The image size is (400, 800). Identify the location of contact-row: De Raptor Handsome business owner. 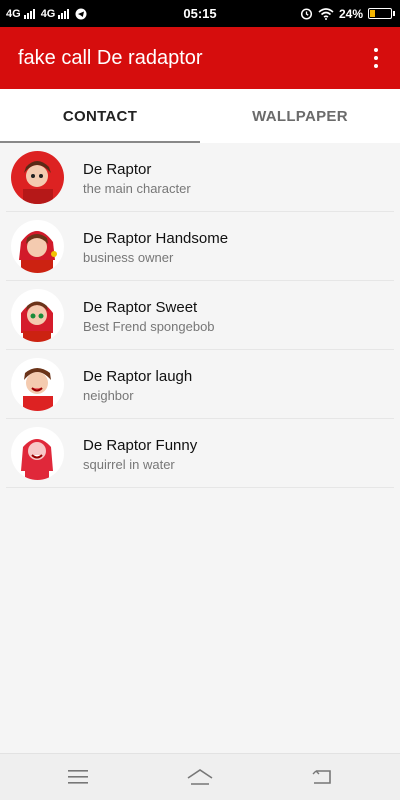
(200, 246).